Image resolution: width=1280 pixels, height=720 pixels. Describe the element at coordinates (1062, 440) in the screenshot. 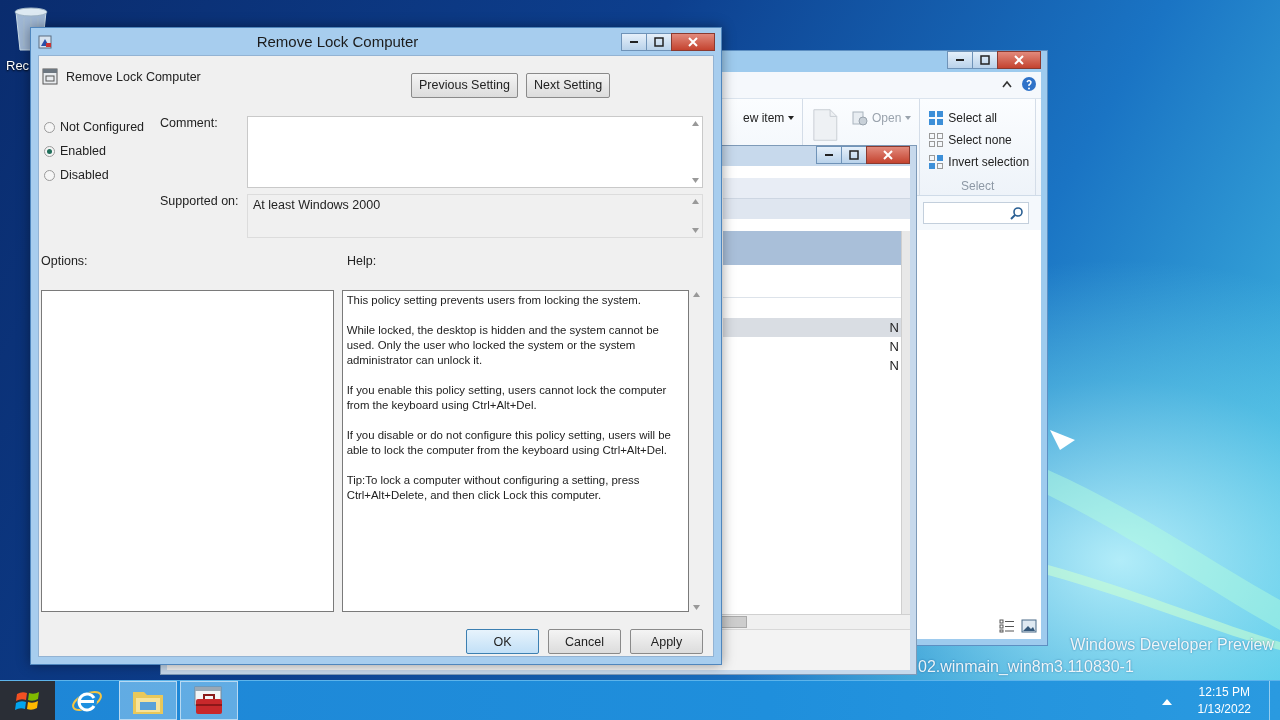

I see `bird-drawing` at that location.